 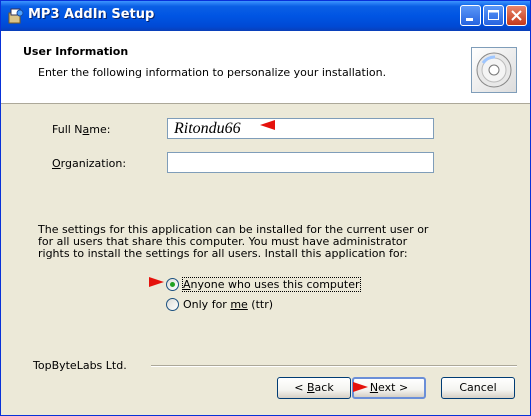 I want to click on minimize-button, so click(x=470, y=15).